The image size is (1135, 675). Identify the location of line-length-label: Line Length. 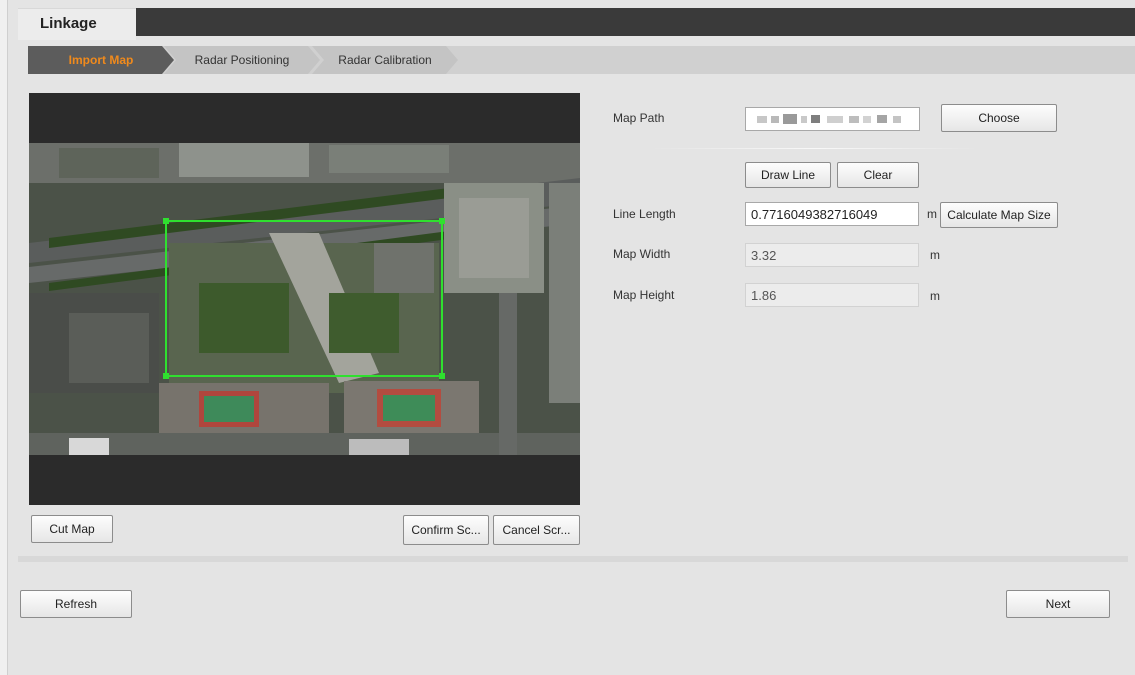
(644, 214).